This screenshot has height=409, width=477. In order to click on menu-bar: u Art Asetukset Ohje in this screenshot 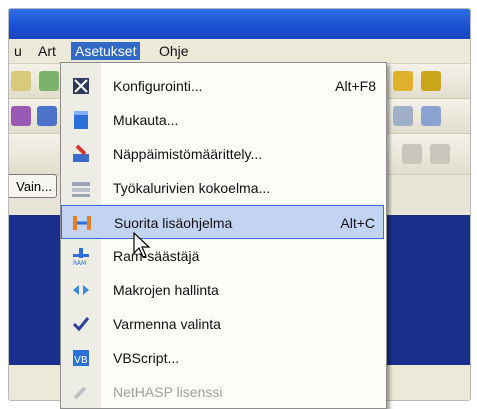, I will do `click(239, 51)`.